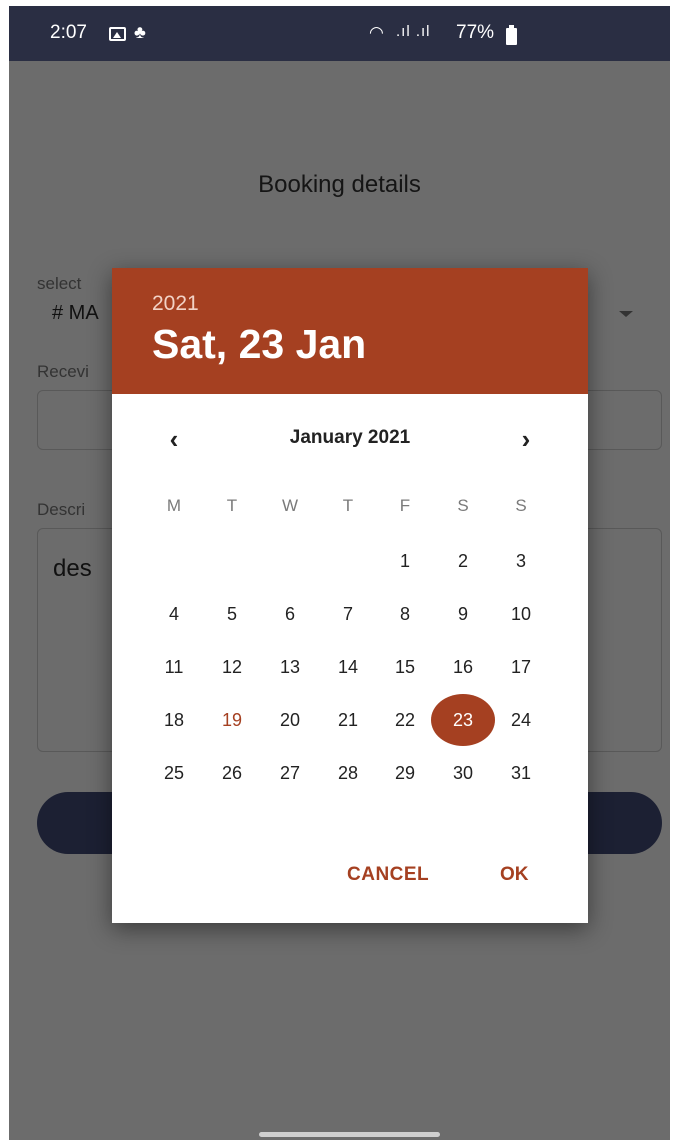 The height and width of the screenshot is (1145, 678). Describe the element at coordinates (405, 561) in the screenshot. I see `calendar-day: 1` at that location.